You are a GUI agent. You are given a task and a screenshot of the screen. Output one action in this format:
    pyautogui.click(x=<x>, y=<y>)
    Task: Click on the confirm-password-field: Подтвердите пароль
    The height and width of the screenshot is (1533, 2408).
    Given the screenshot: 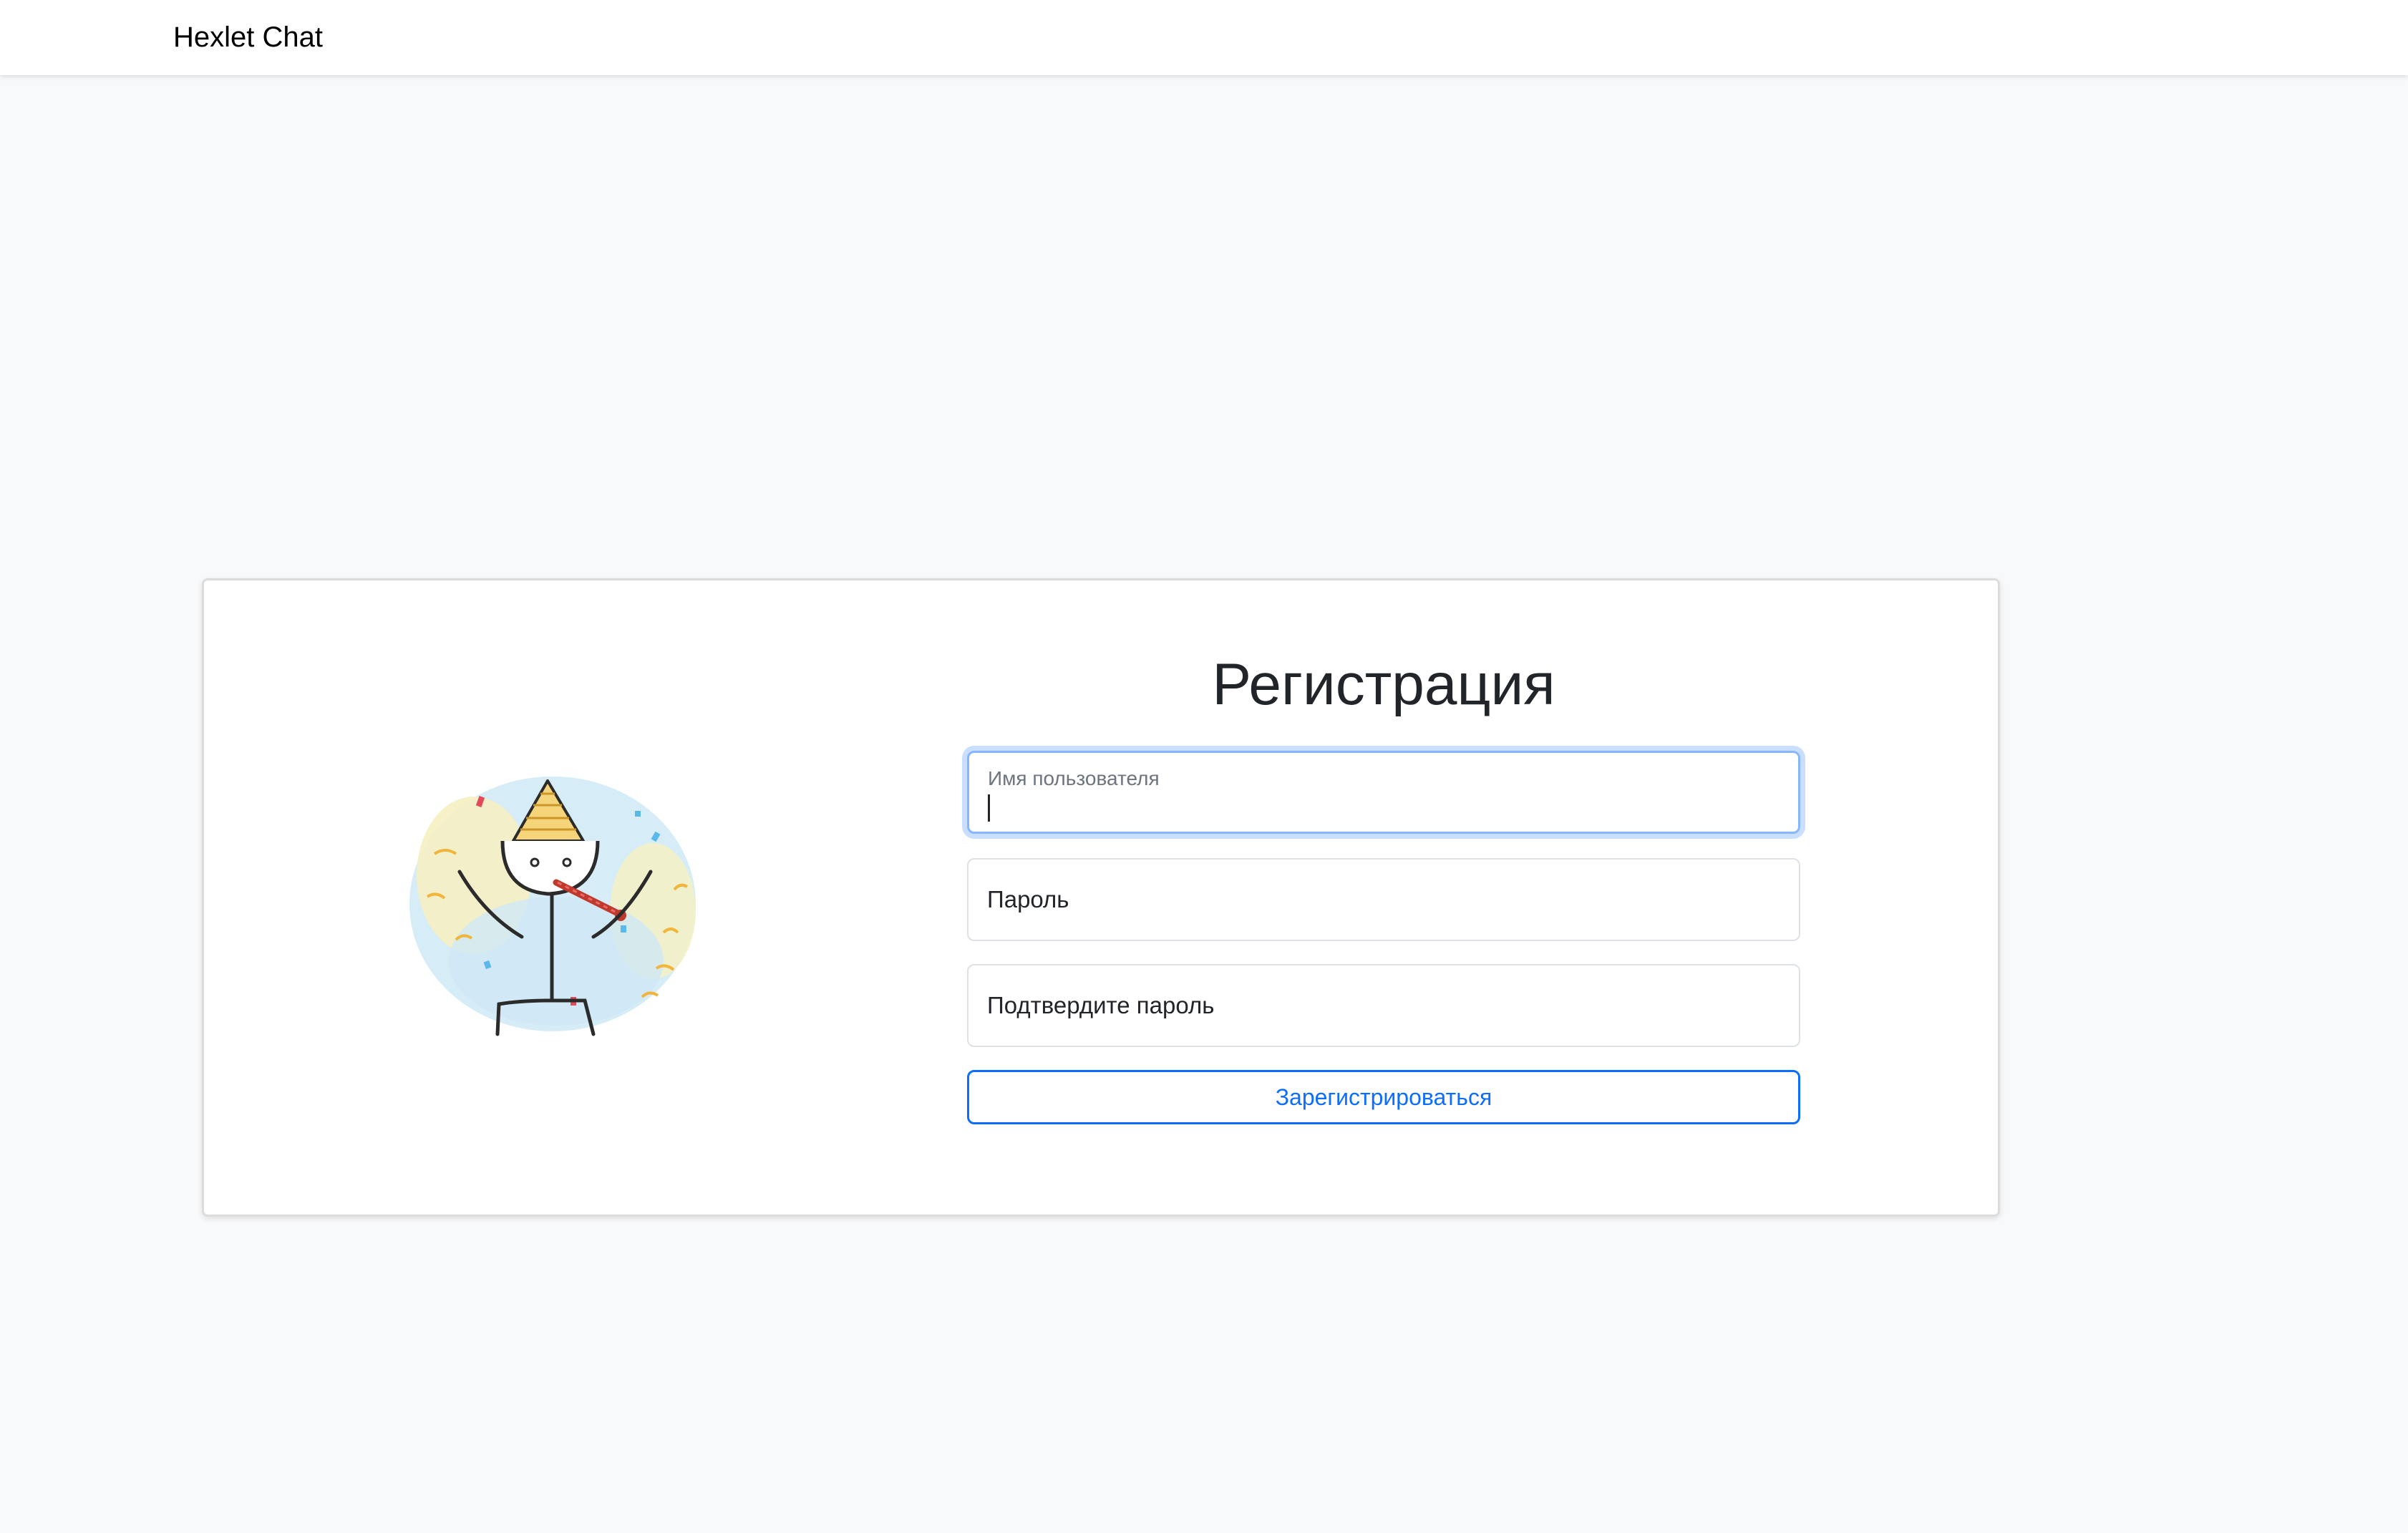 What is the action you would take?
    pyautogui.click(x=1384, y=1006)
    